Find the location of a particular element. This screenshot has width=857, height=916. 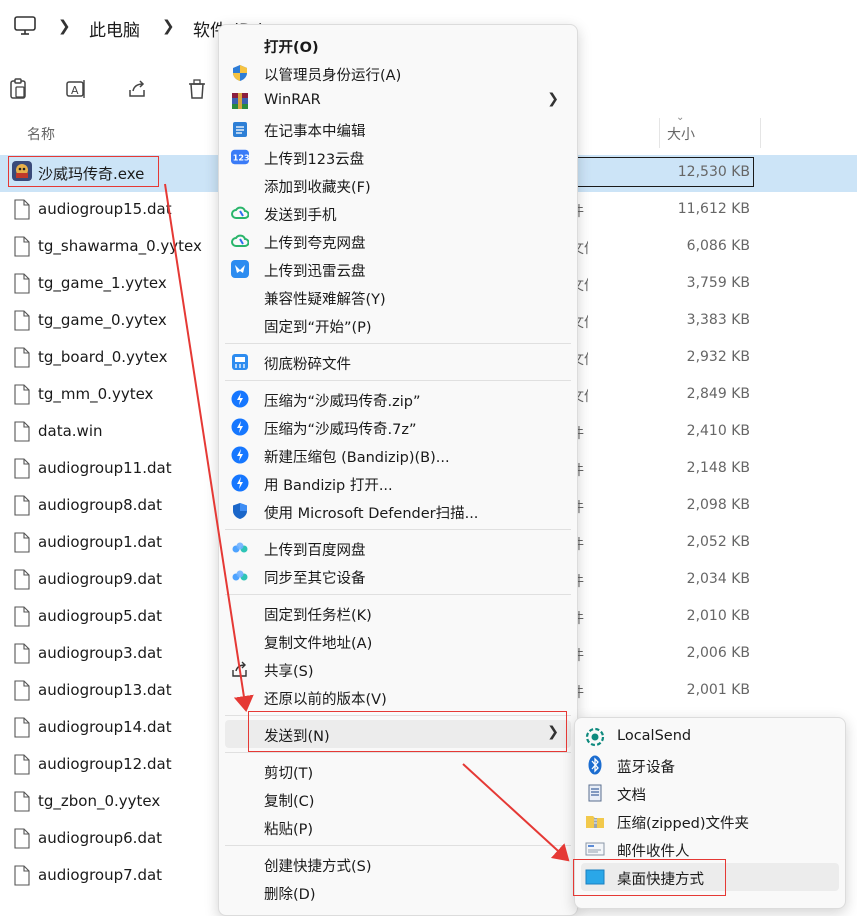

file-name: audiogroup15.dat is located at coordinates (105, 209).